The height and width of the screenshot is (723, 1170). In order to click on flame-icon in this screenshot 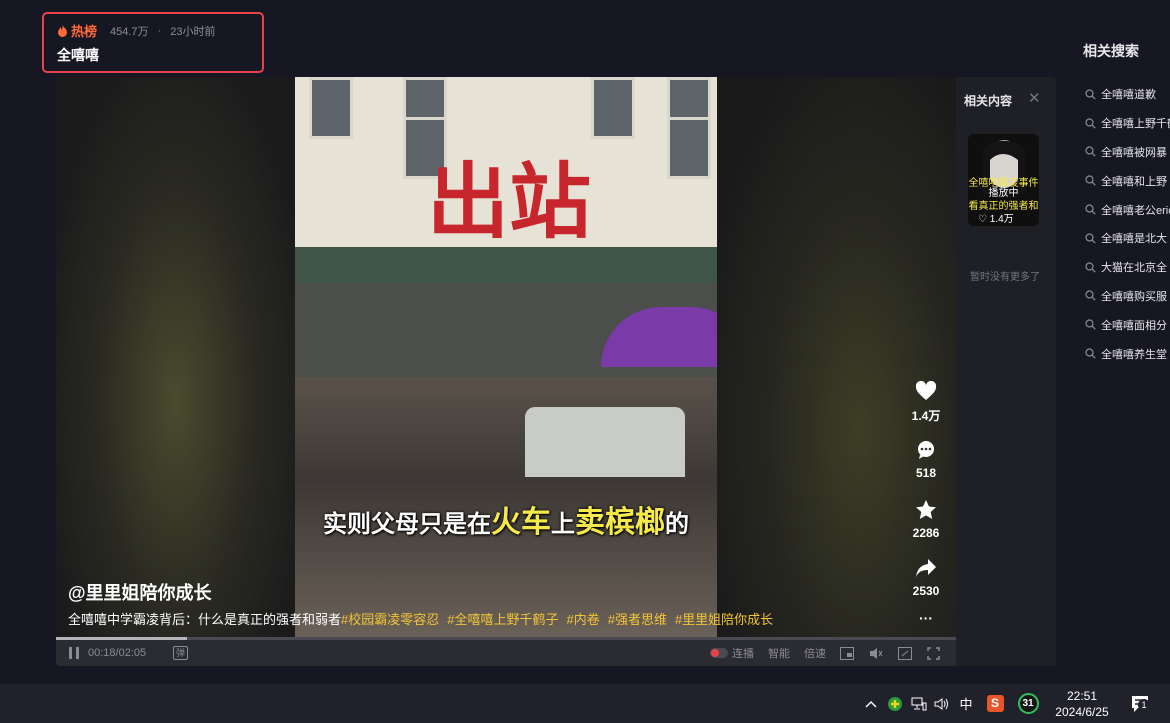, I will do `click(62, 30)`.